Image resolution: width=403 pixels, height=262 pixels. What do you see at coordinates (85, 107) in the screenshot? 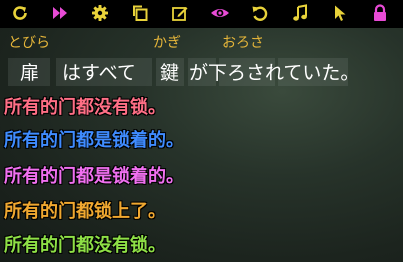
I see `translation-line-1: 所有的门都没有锁。` at bounding box center [85, 107].